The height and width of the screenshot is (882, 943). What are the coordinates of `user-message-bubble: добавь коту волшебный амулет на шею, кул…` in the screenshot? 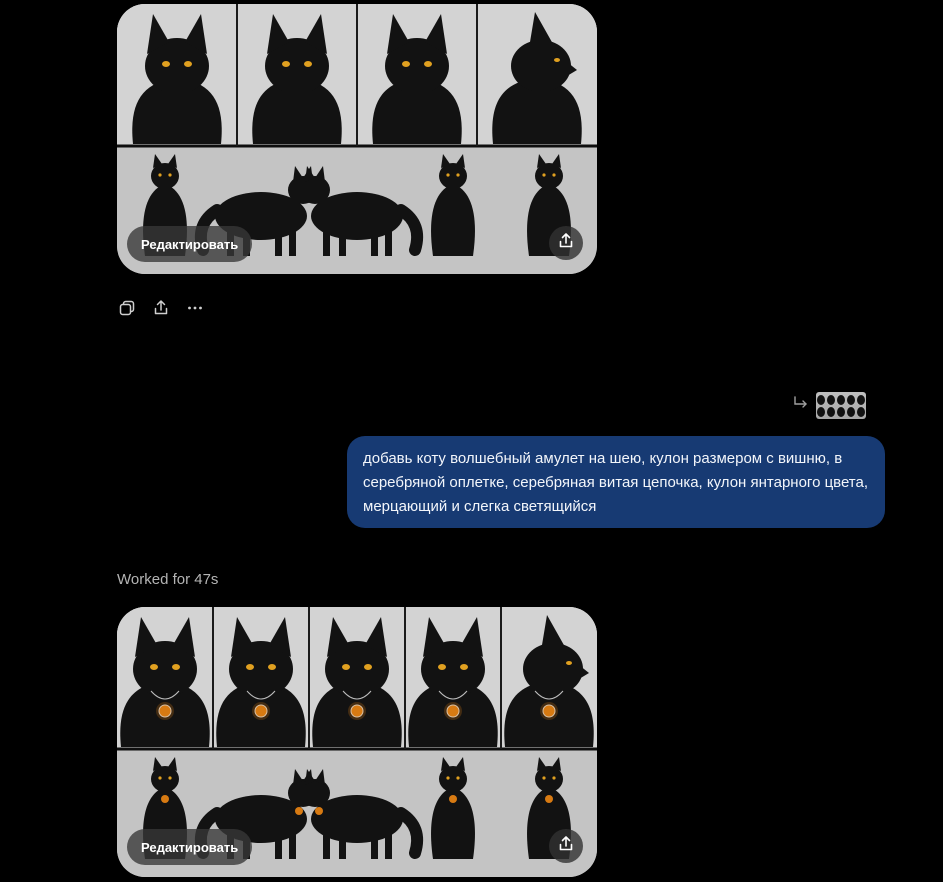 It's located at (616, 482).